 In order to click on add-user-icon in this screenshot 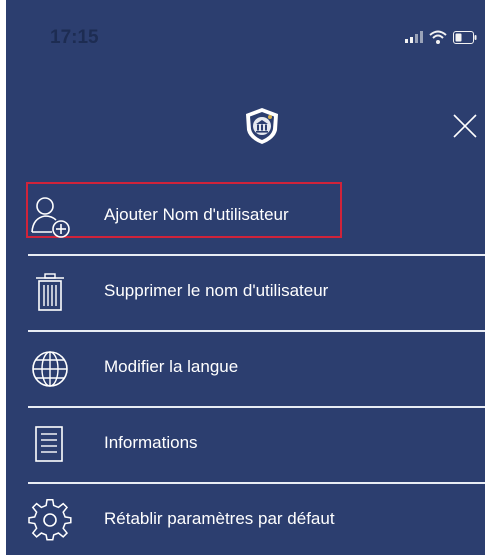, I will do `click(51, 217)`.